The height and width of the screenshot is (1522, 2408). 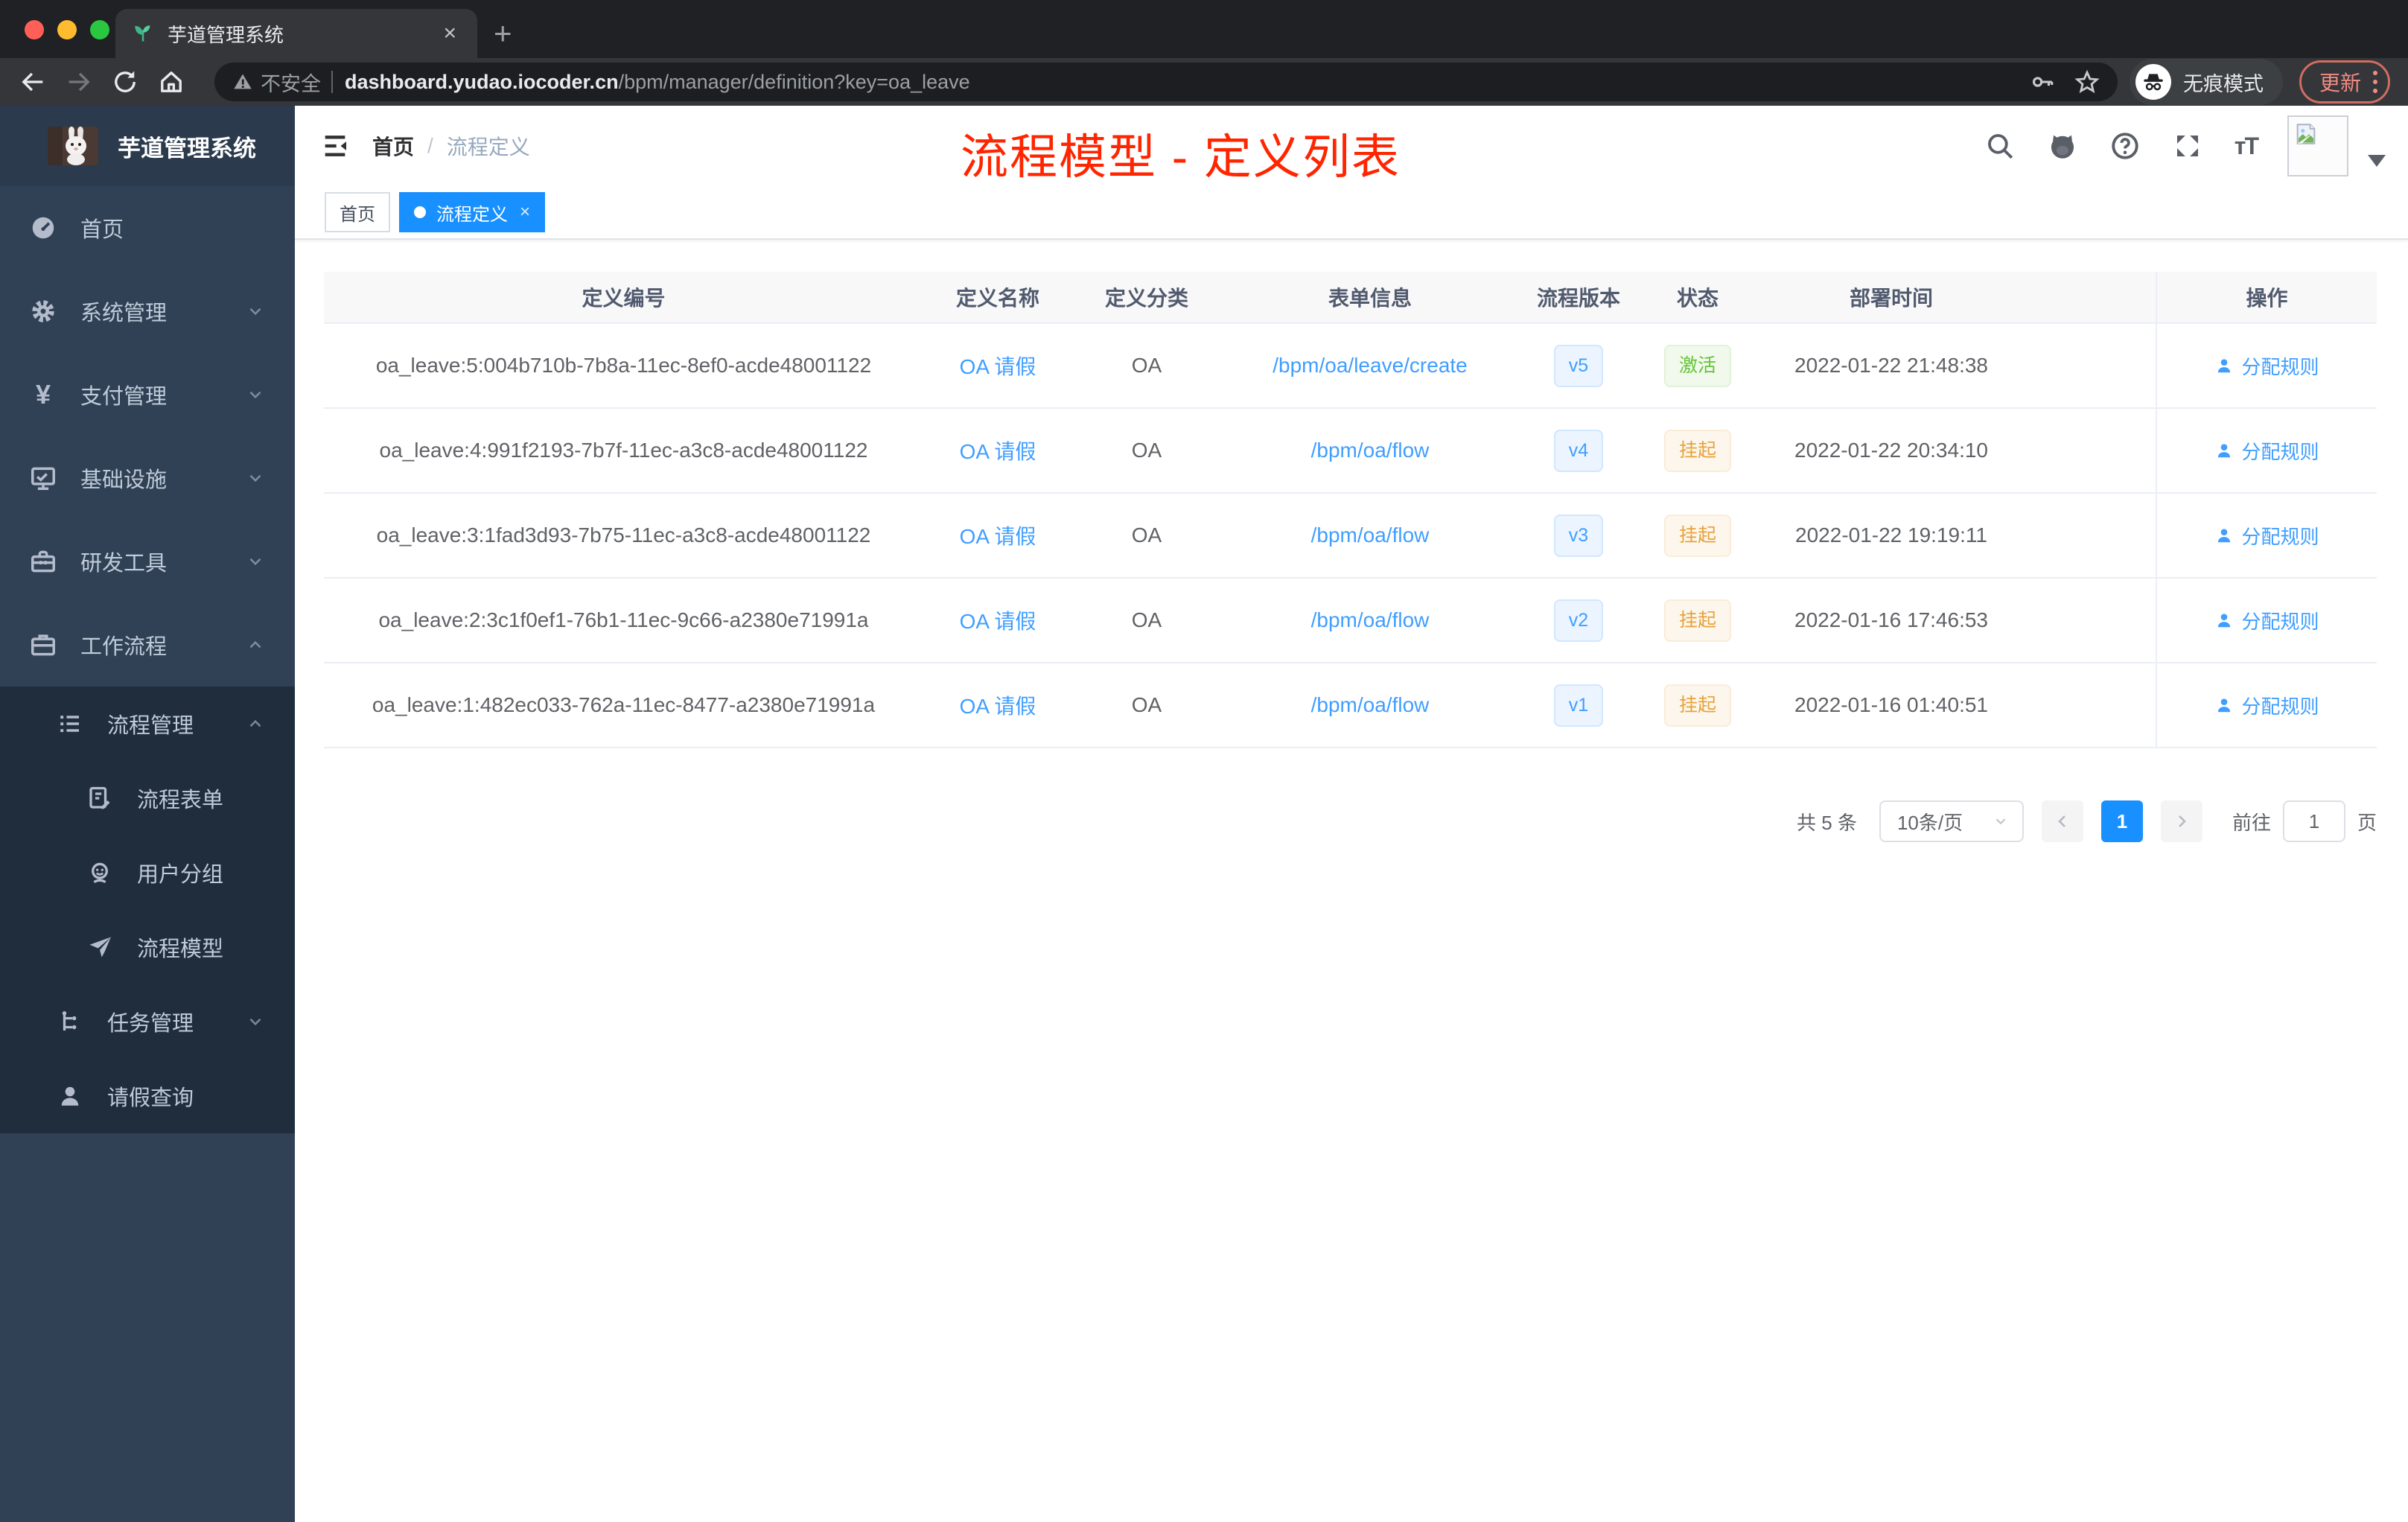 What do you see at coordinates (2224, 536) in the screenshot?
I see `user-icon` at bounding box center [2224, 536].